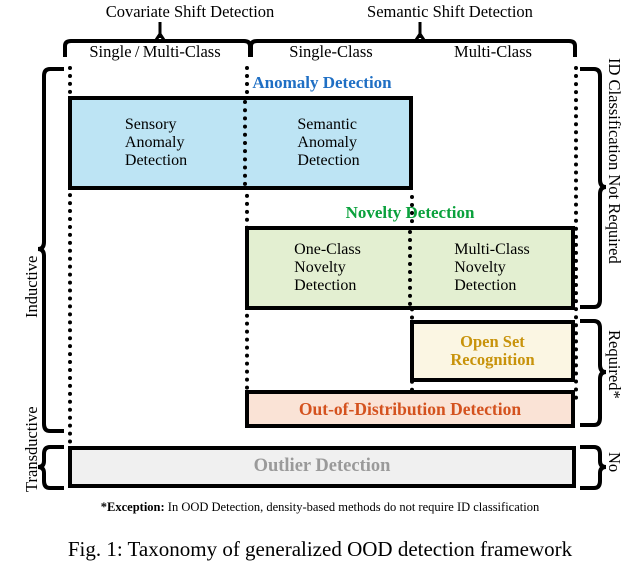 The height and width of the screenshot is (562, 640). I want to click on box-outlier-detection: Outlier Detection, so click(322, 467).